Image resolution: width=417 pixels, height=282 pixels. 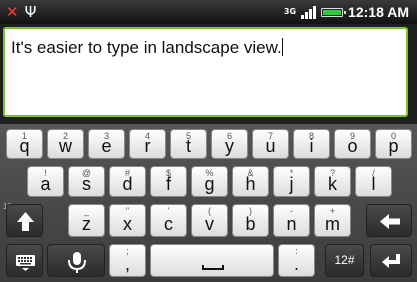 I want to click on status-right: 3G 12:18 AM, so click(x=346, y=12).